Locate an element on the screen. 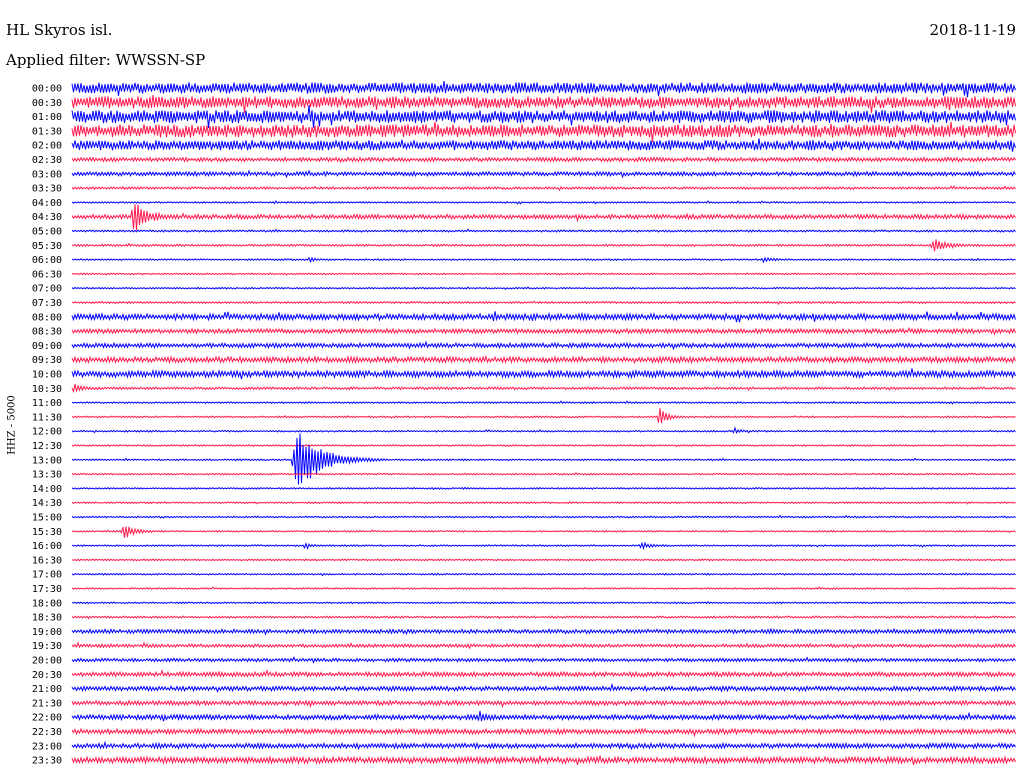 This screenshot has height=780, width=1024. row-time-label: 20:30 is located at coordinates (47, 675).